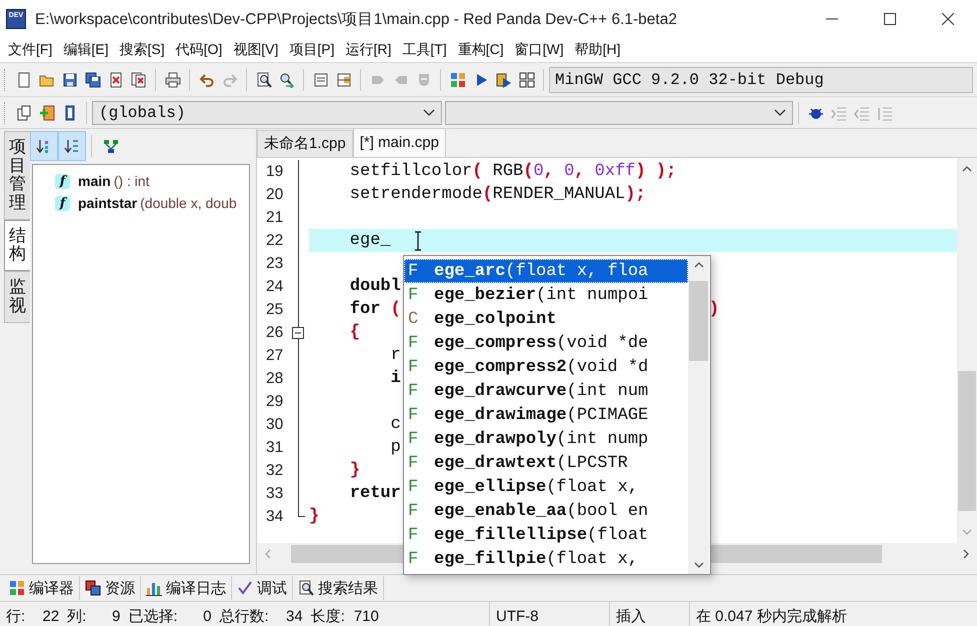 Image resolution: width=977 pixels, height=626 pixels. What do you see at coordinates (374, 494) in the screenshot?
I see `code-line: retur` at bounding box center [374, 494].